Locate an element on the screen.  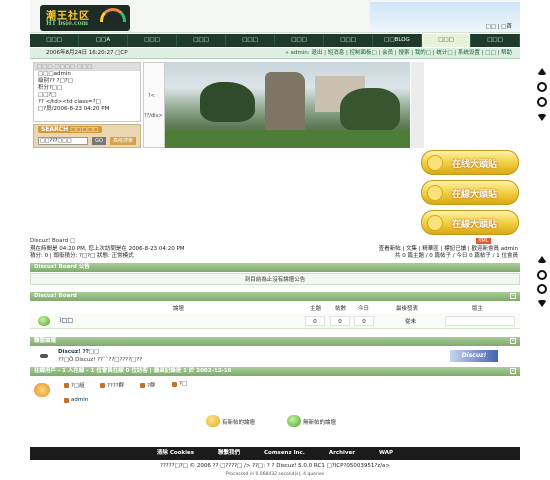
photo-thumb-strip: ?< ??/div> is located at coordinates (154, 105).